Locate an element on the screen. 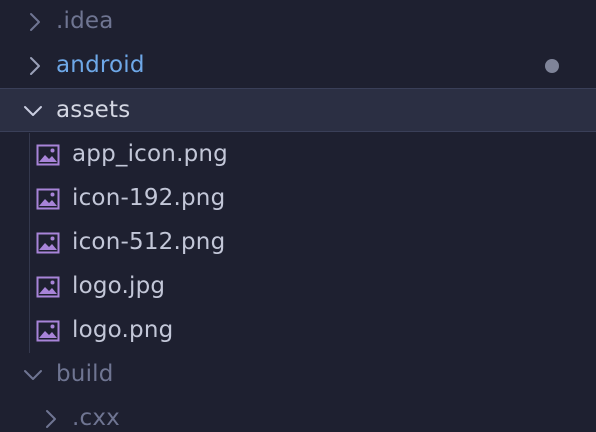  tree-item-label: icon-192.png is located at coordinates (149, 198).